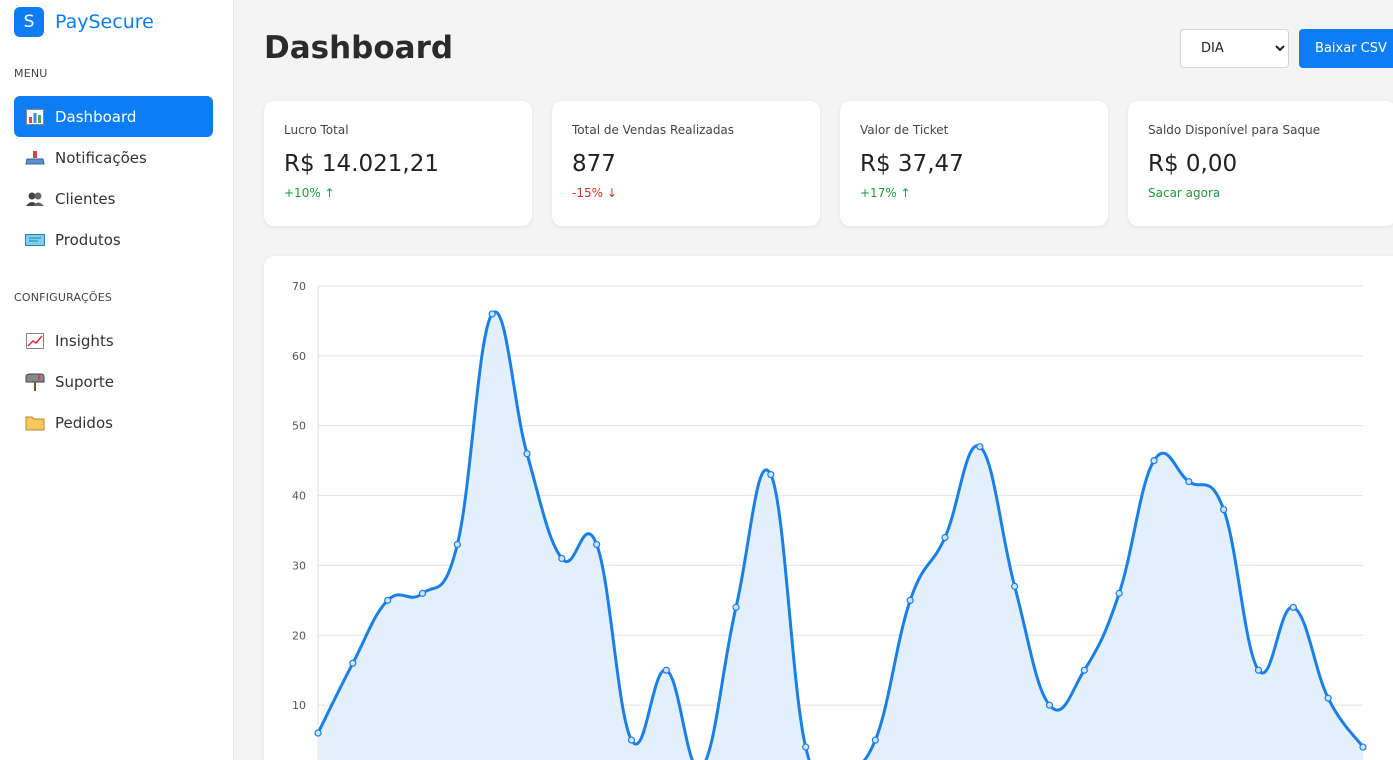  I want to click on sidebar-item-label: Clientes, so click(85, 198).